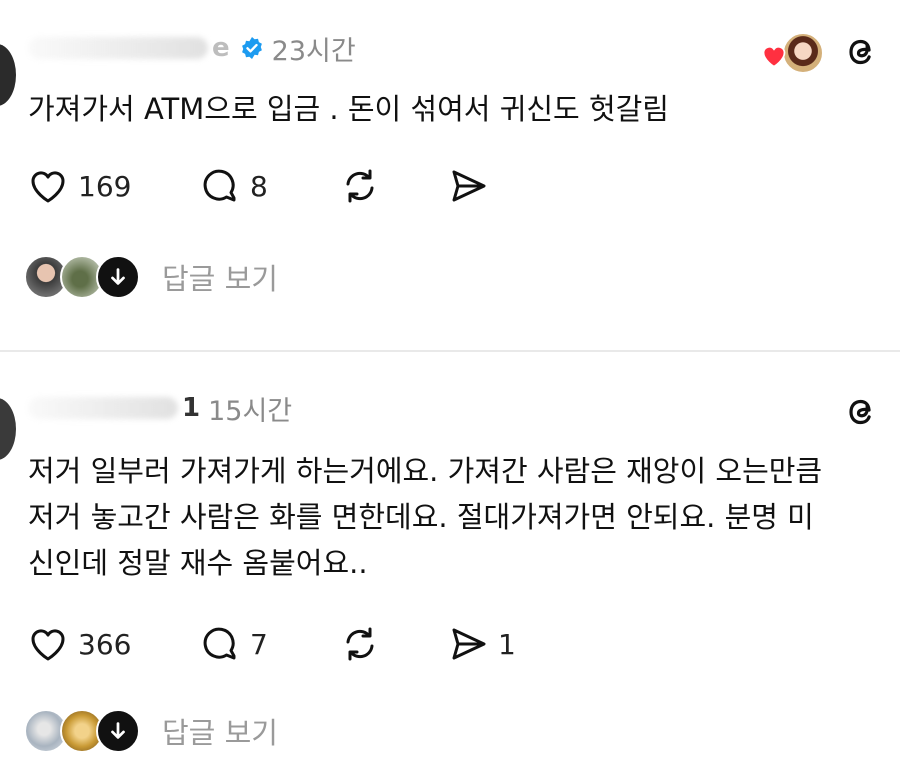 The width and height of the screenshot is (900, 758). I want to click on post-actions: 169 8, so click(296, 186).